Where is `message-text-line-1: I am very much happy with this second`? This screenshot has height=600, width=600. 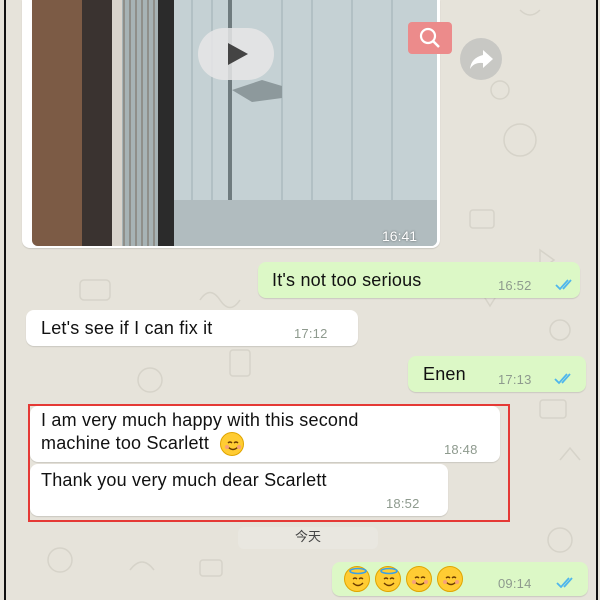
message-text-line-1: I am very much happy with this second is located at coordinates (200, 420).